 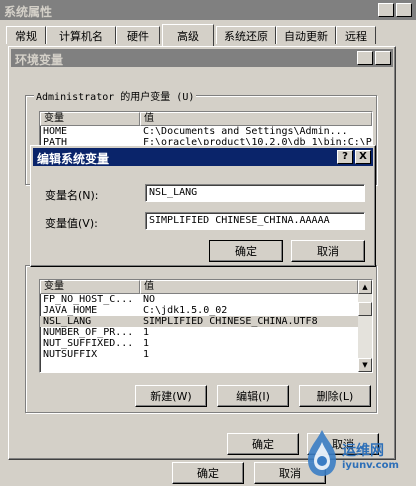 What do you see at coordinates (253, 396) in the screenshot?
I see `edit-variable-button: 编辑(I)` at bounding box center [253, 396].